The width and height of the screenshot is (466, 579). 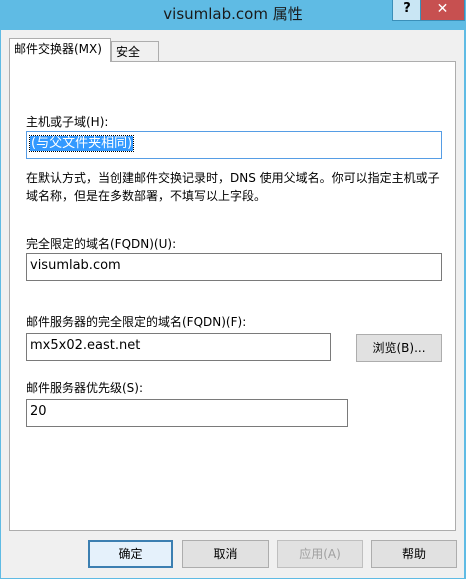 What do you see at coordinates (233, 15) in the screenshot?
I see `title-bar: visumlab.com 属性 ? ✕` at bounding box center [233, 15].